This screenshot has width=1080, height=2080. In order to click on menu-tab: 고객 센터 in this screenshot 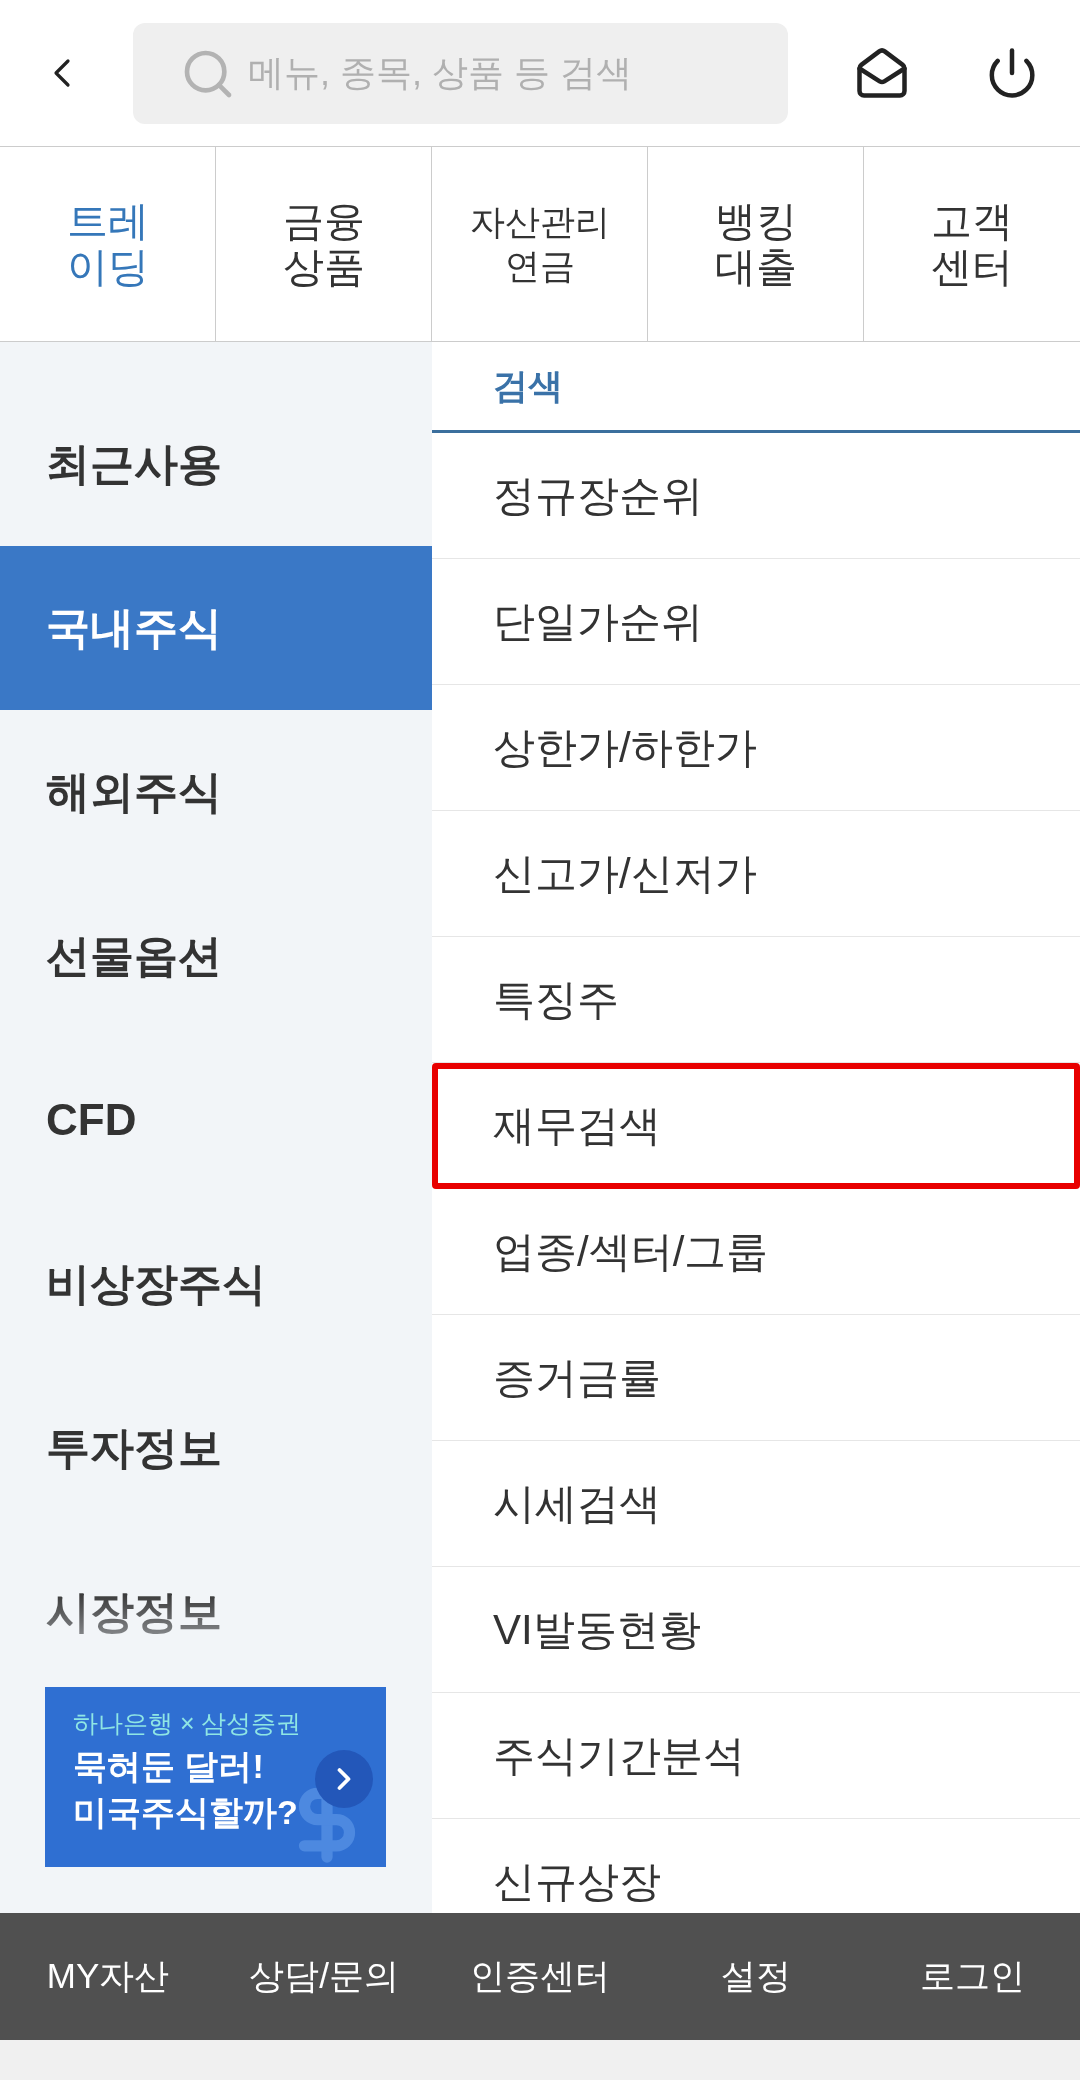, I will do `click(972, 244)`.